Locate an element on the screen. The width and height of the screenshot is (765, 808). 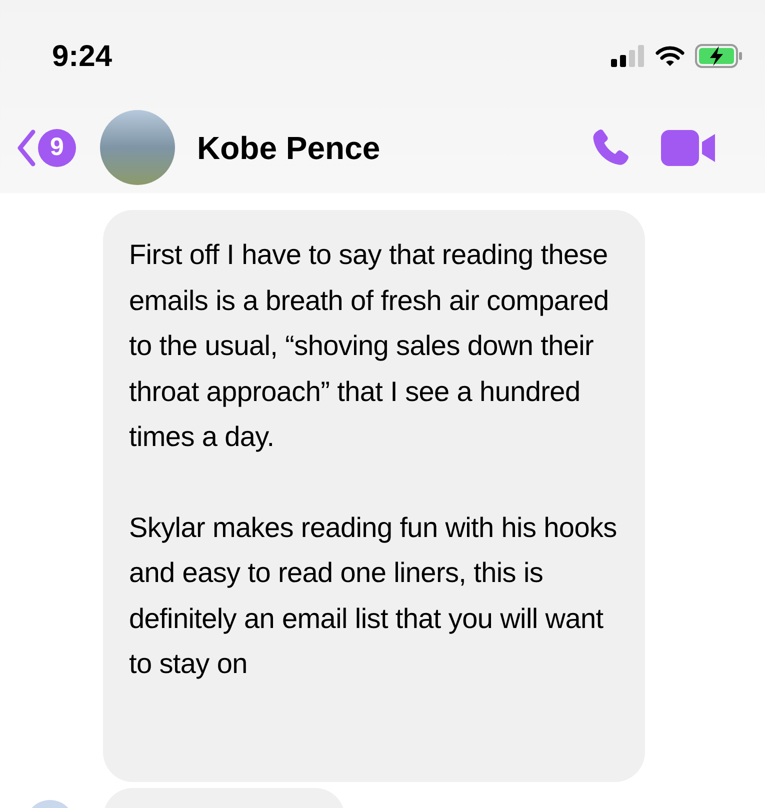
status-time: 9:24 is located at coordinates (82, 56).